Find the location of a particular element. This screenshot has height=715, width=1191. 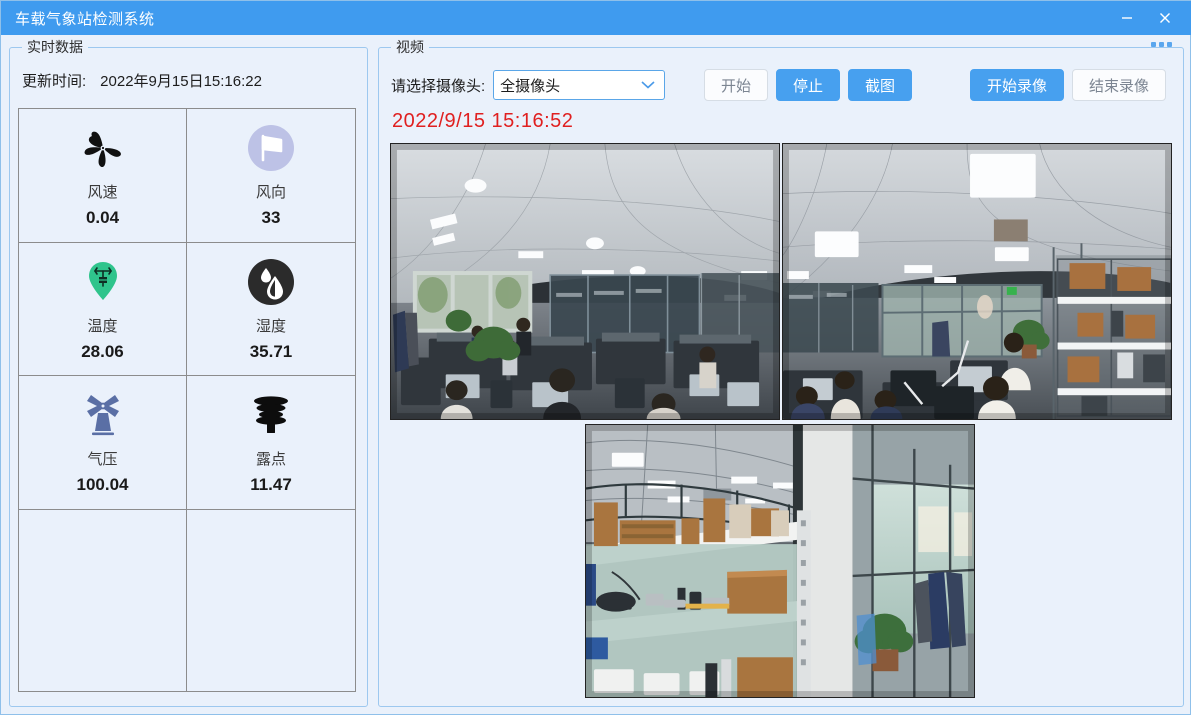

video-timestamp: 2022/9/15 15:16:52 is located at coordinates (483, 121).